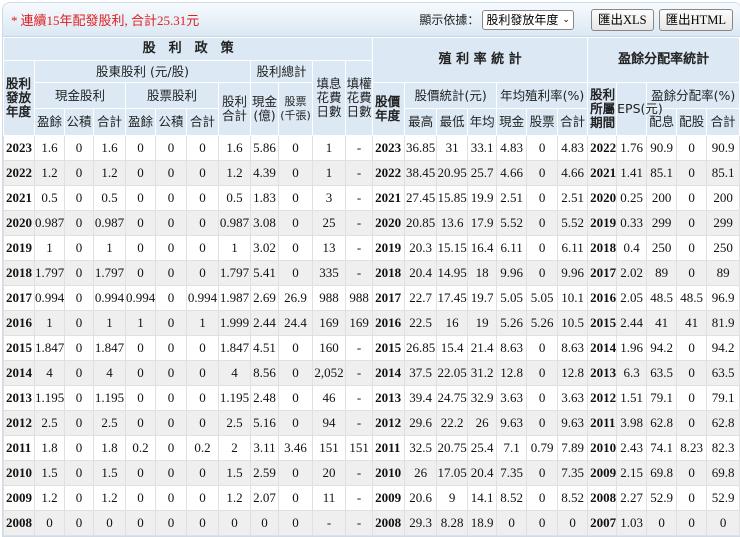  What do you see at coordinates (329, 398) in the screenshot?
I see `table-cell: 46` at bounding box center [329, 398].